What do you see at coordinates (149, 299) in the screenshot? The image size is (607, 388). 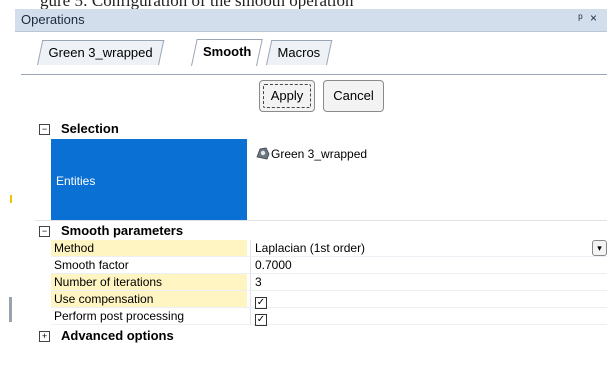 I see `property-name: Use compensation` at bounding box center [149, 299].